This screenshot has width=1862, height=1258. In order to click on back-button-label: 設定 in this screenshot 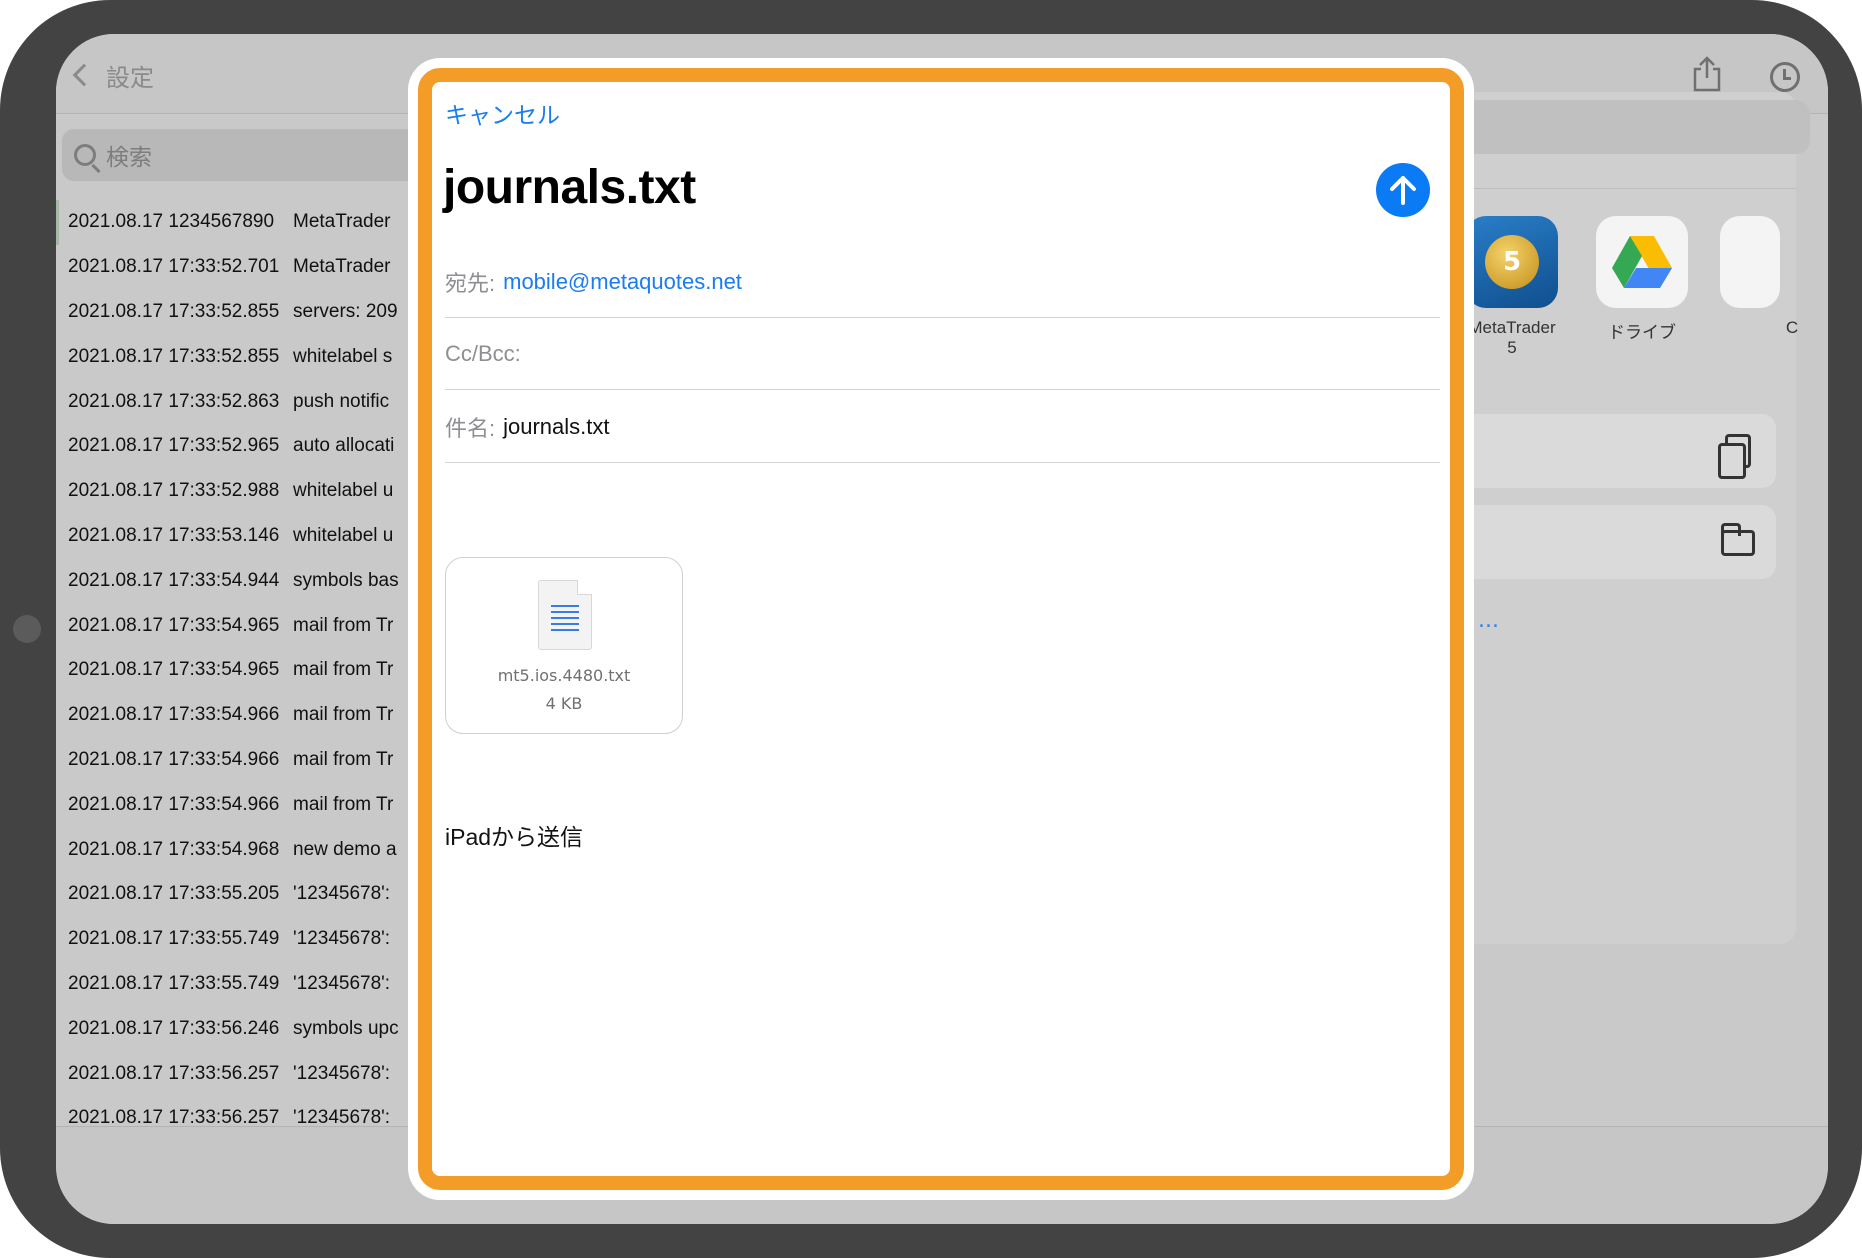, I will do `click(130, 77)`.